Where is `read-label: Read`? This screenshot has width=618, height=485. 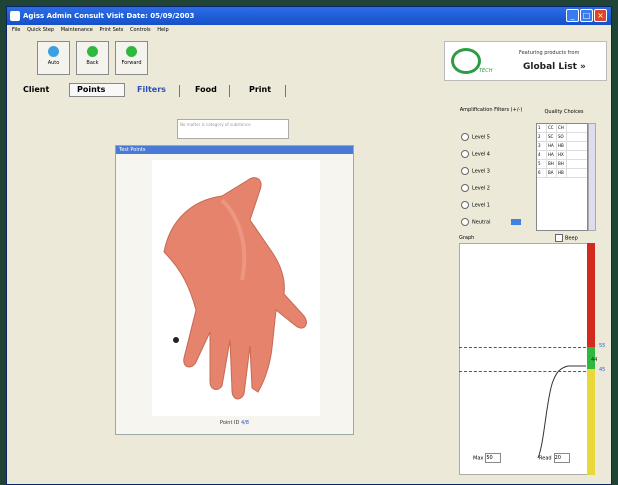
read-label: Read is located at coordinates (545, 458).